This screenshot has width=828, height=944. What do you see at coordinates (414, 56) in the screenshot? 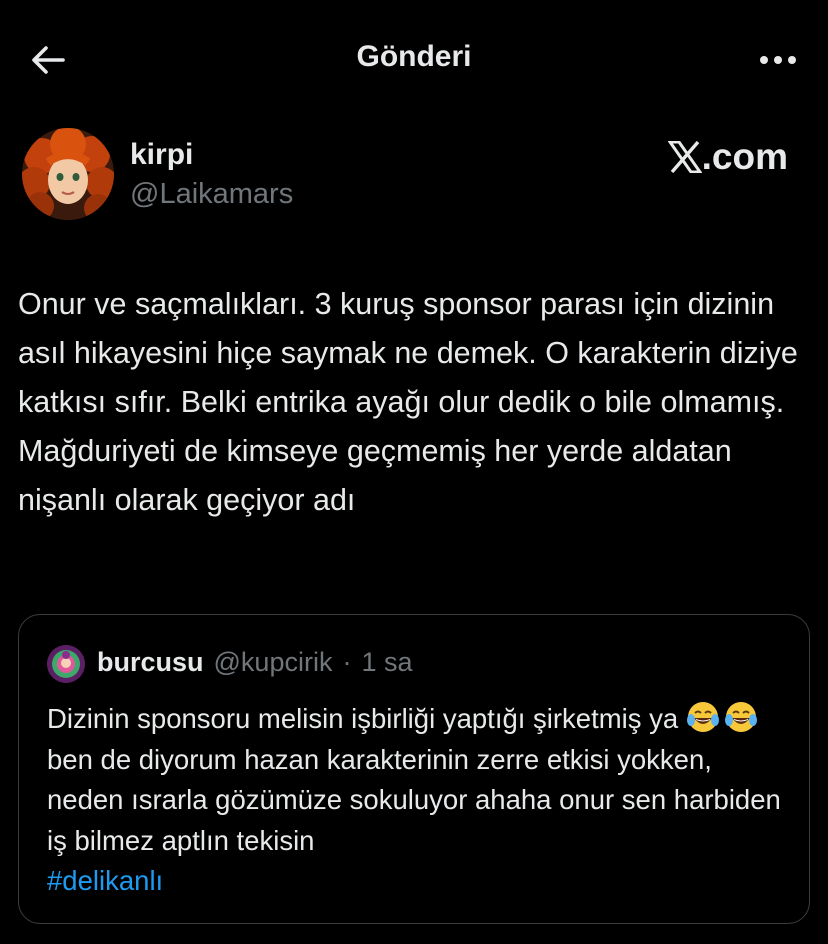
I see `page-title: Gönderi` at bounding box center [414, 56].